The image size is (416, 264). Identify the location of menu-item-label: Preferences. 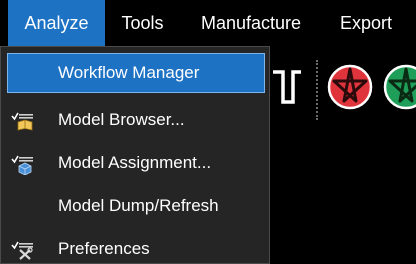
(104, 248).